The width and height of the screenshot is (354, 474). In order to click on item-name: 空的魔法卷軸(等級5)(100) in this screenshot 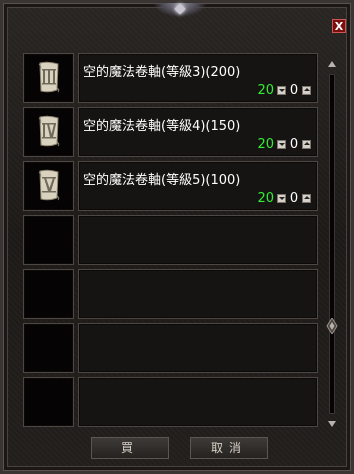, I will do `click(162, 180)`.